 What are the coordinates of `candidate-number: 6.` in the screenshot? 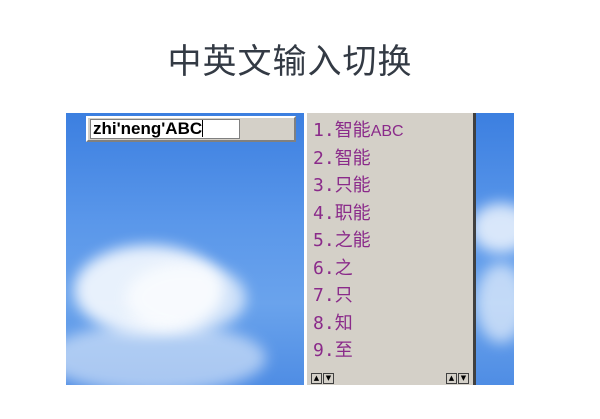 It's located at (324, 268).